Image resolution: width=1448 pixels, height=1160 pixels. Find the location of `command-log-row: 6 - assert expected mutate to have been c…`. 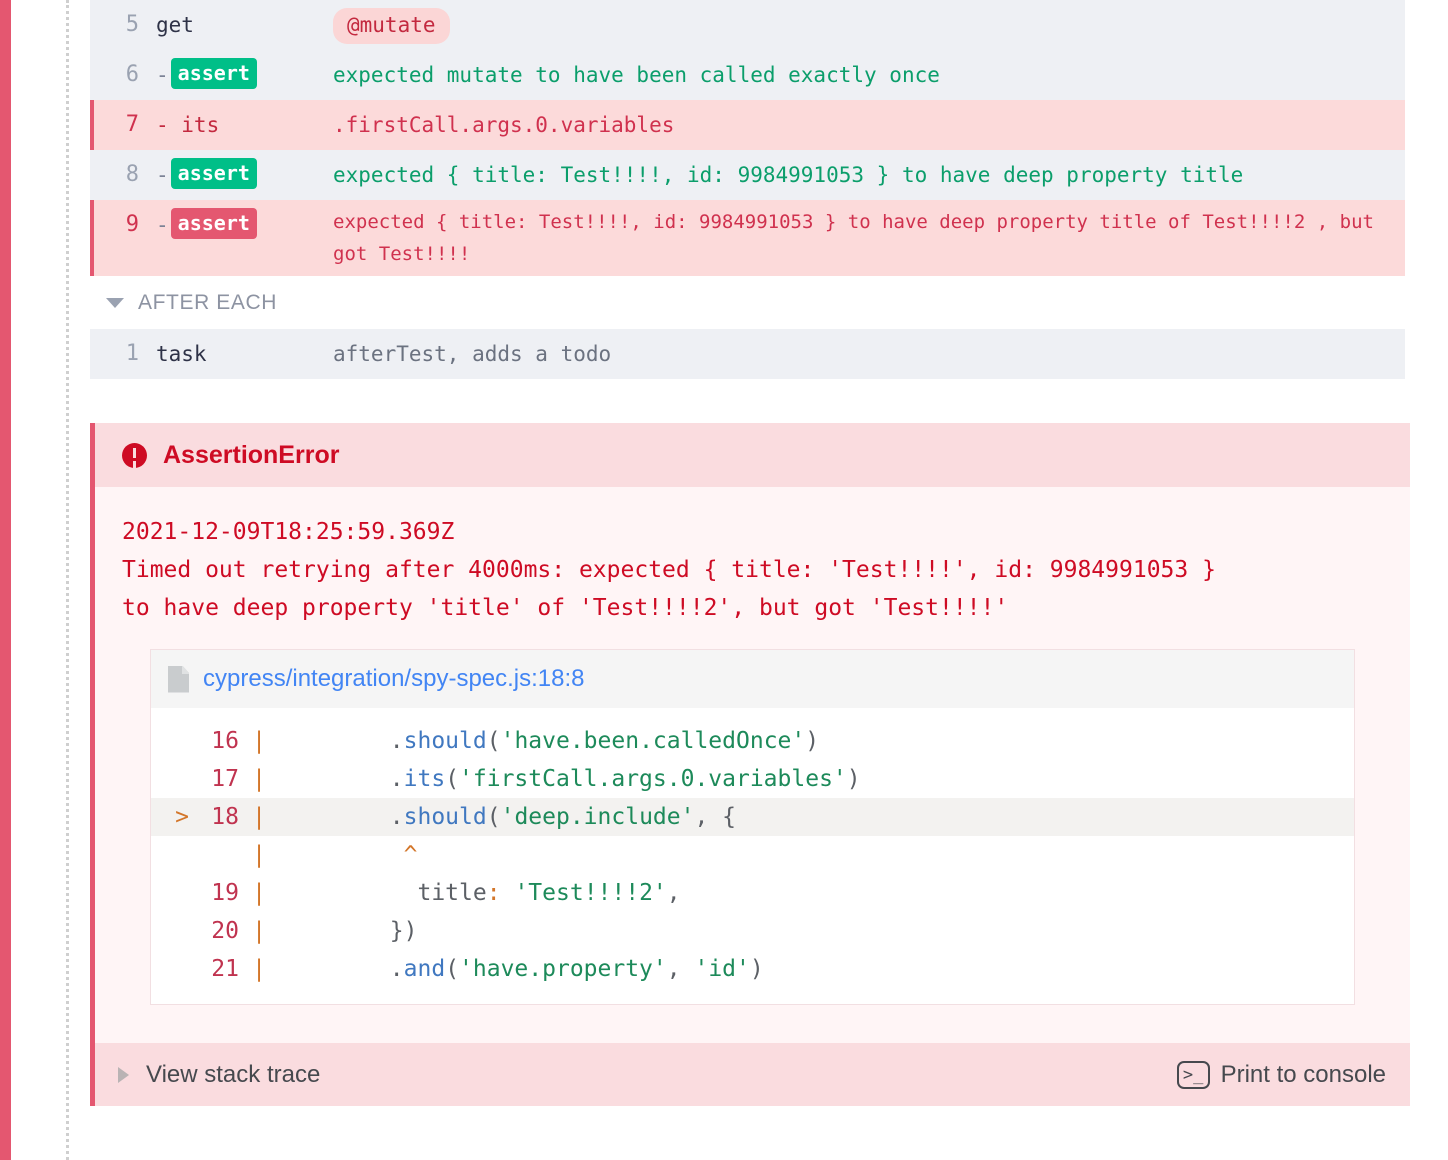

command-log-row: 6 - assert expected mutate to have been c… is located at coordinates (747, 75).